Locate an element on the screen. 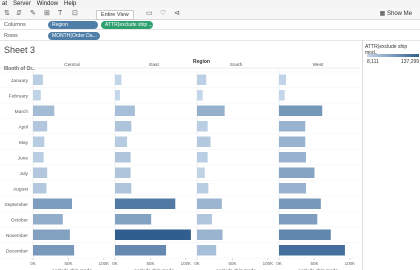 Image resolution: width=420 pixels, height=270 pixels. month-label: August is located at coordinates (21, 189).